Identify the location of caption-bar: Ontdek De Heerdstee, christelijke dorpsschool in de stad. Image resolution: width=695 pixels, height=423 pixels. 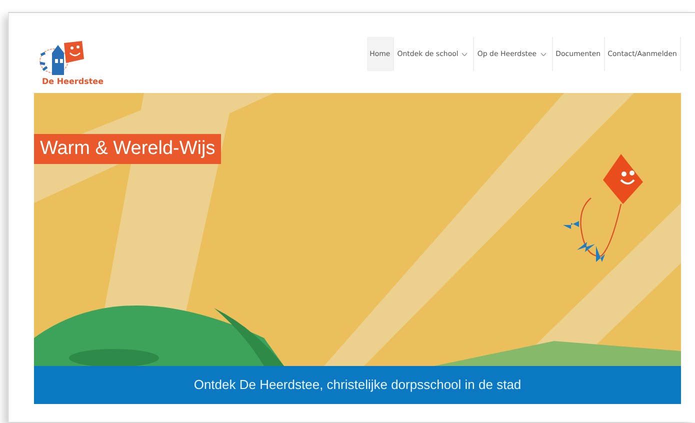
(357, 385).